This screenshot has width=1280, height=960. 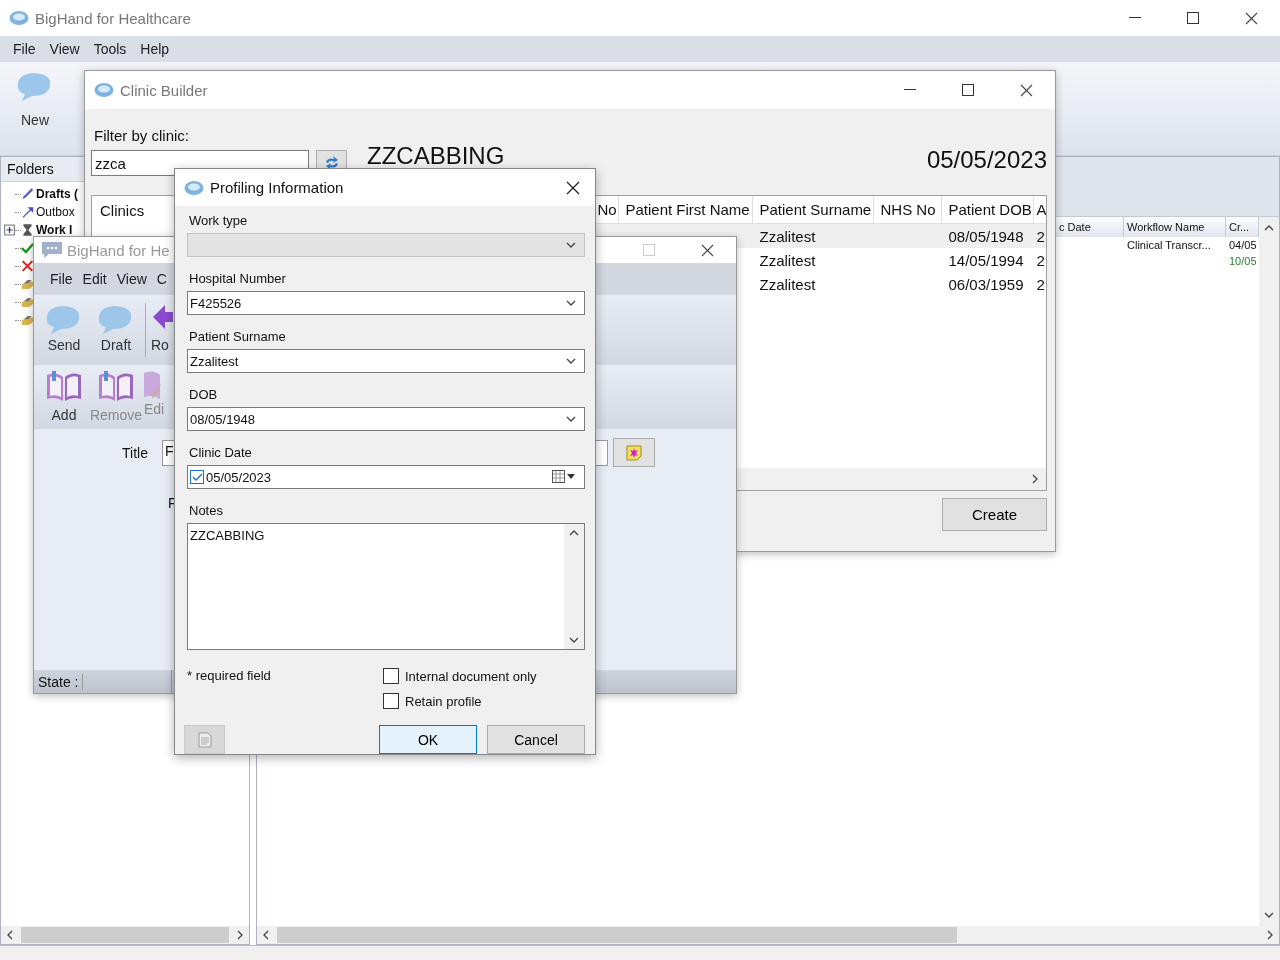 I want to click on date-picker: 05/05/2023, so click(x=386, y=477).